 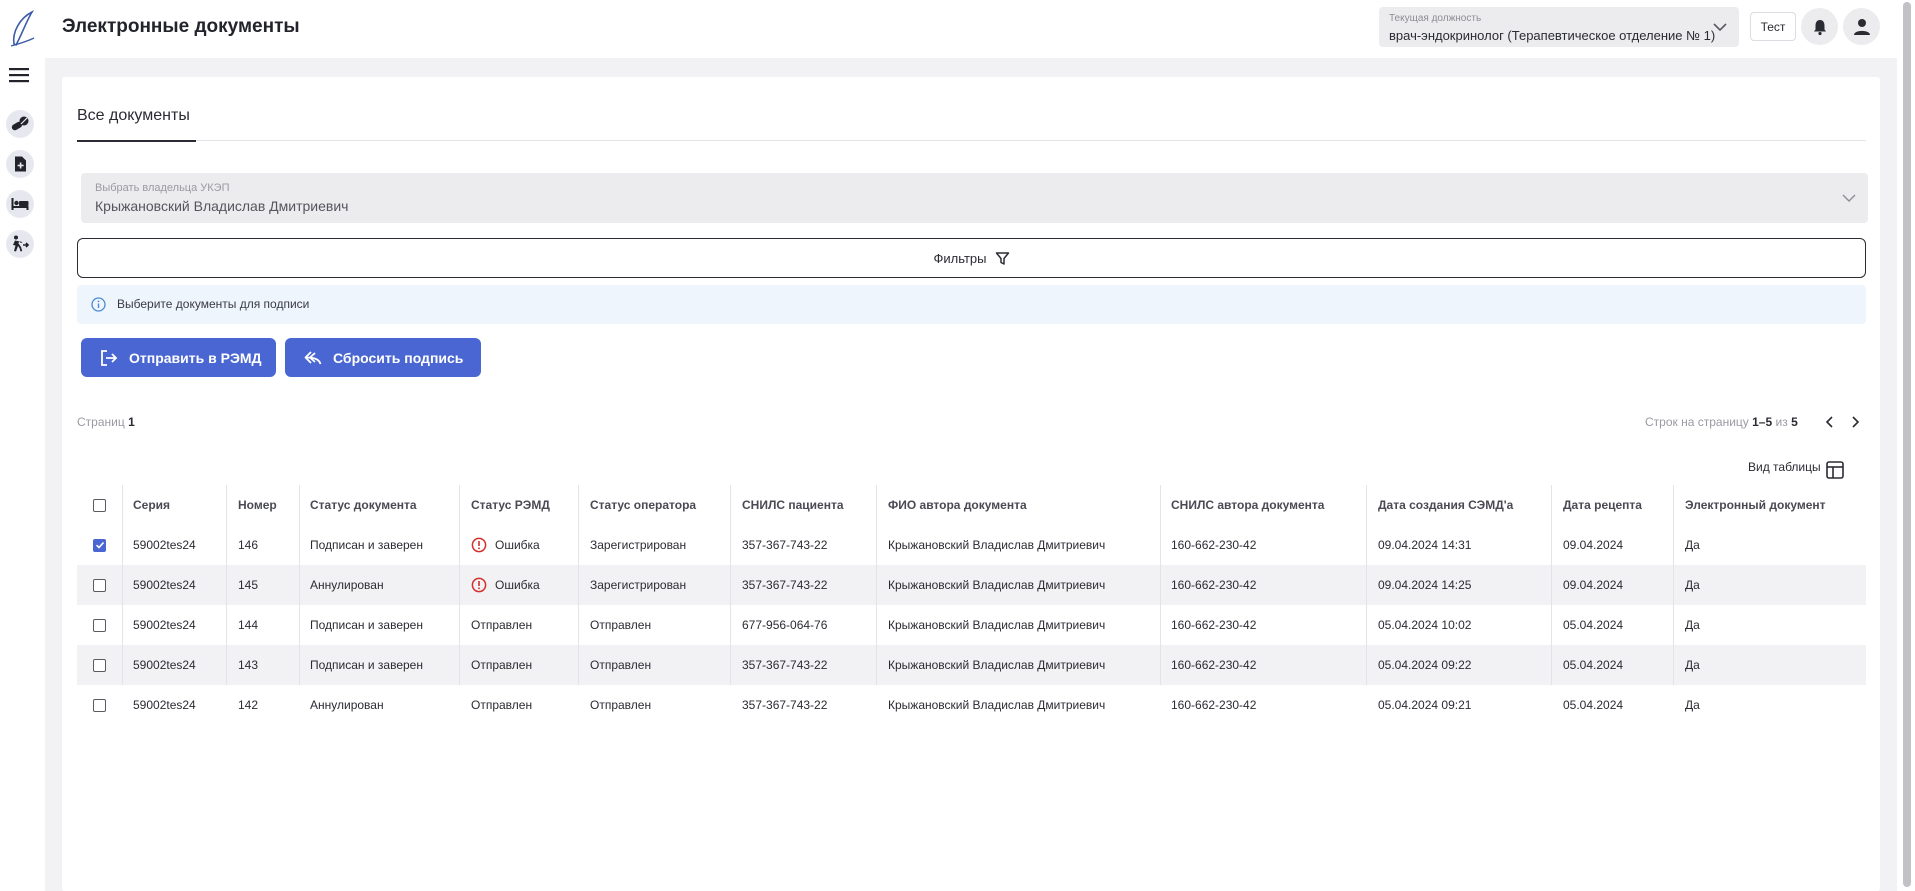 I want to click on pages-value: 1, so click(x=131, y=422).